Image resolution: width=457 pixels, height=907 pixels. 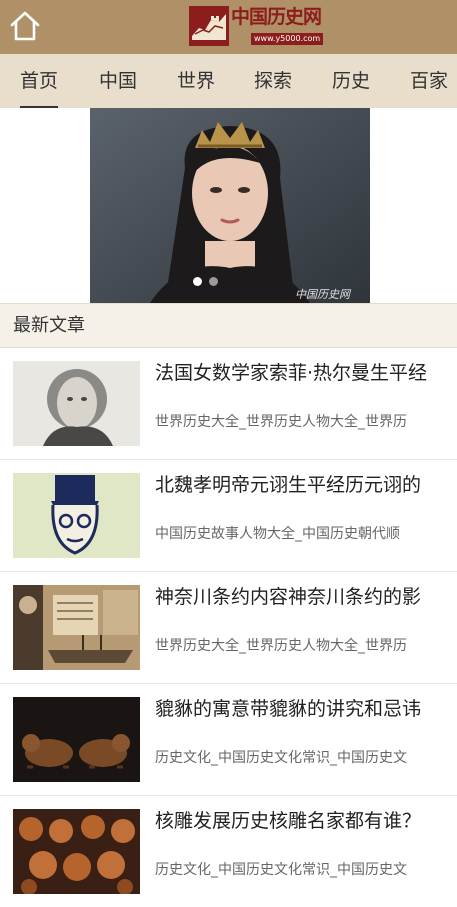 I want to click on nav-item-baijia: 百家, so click(x=429, y=81).